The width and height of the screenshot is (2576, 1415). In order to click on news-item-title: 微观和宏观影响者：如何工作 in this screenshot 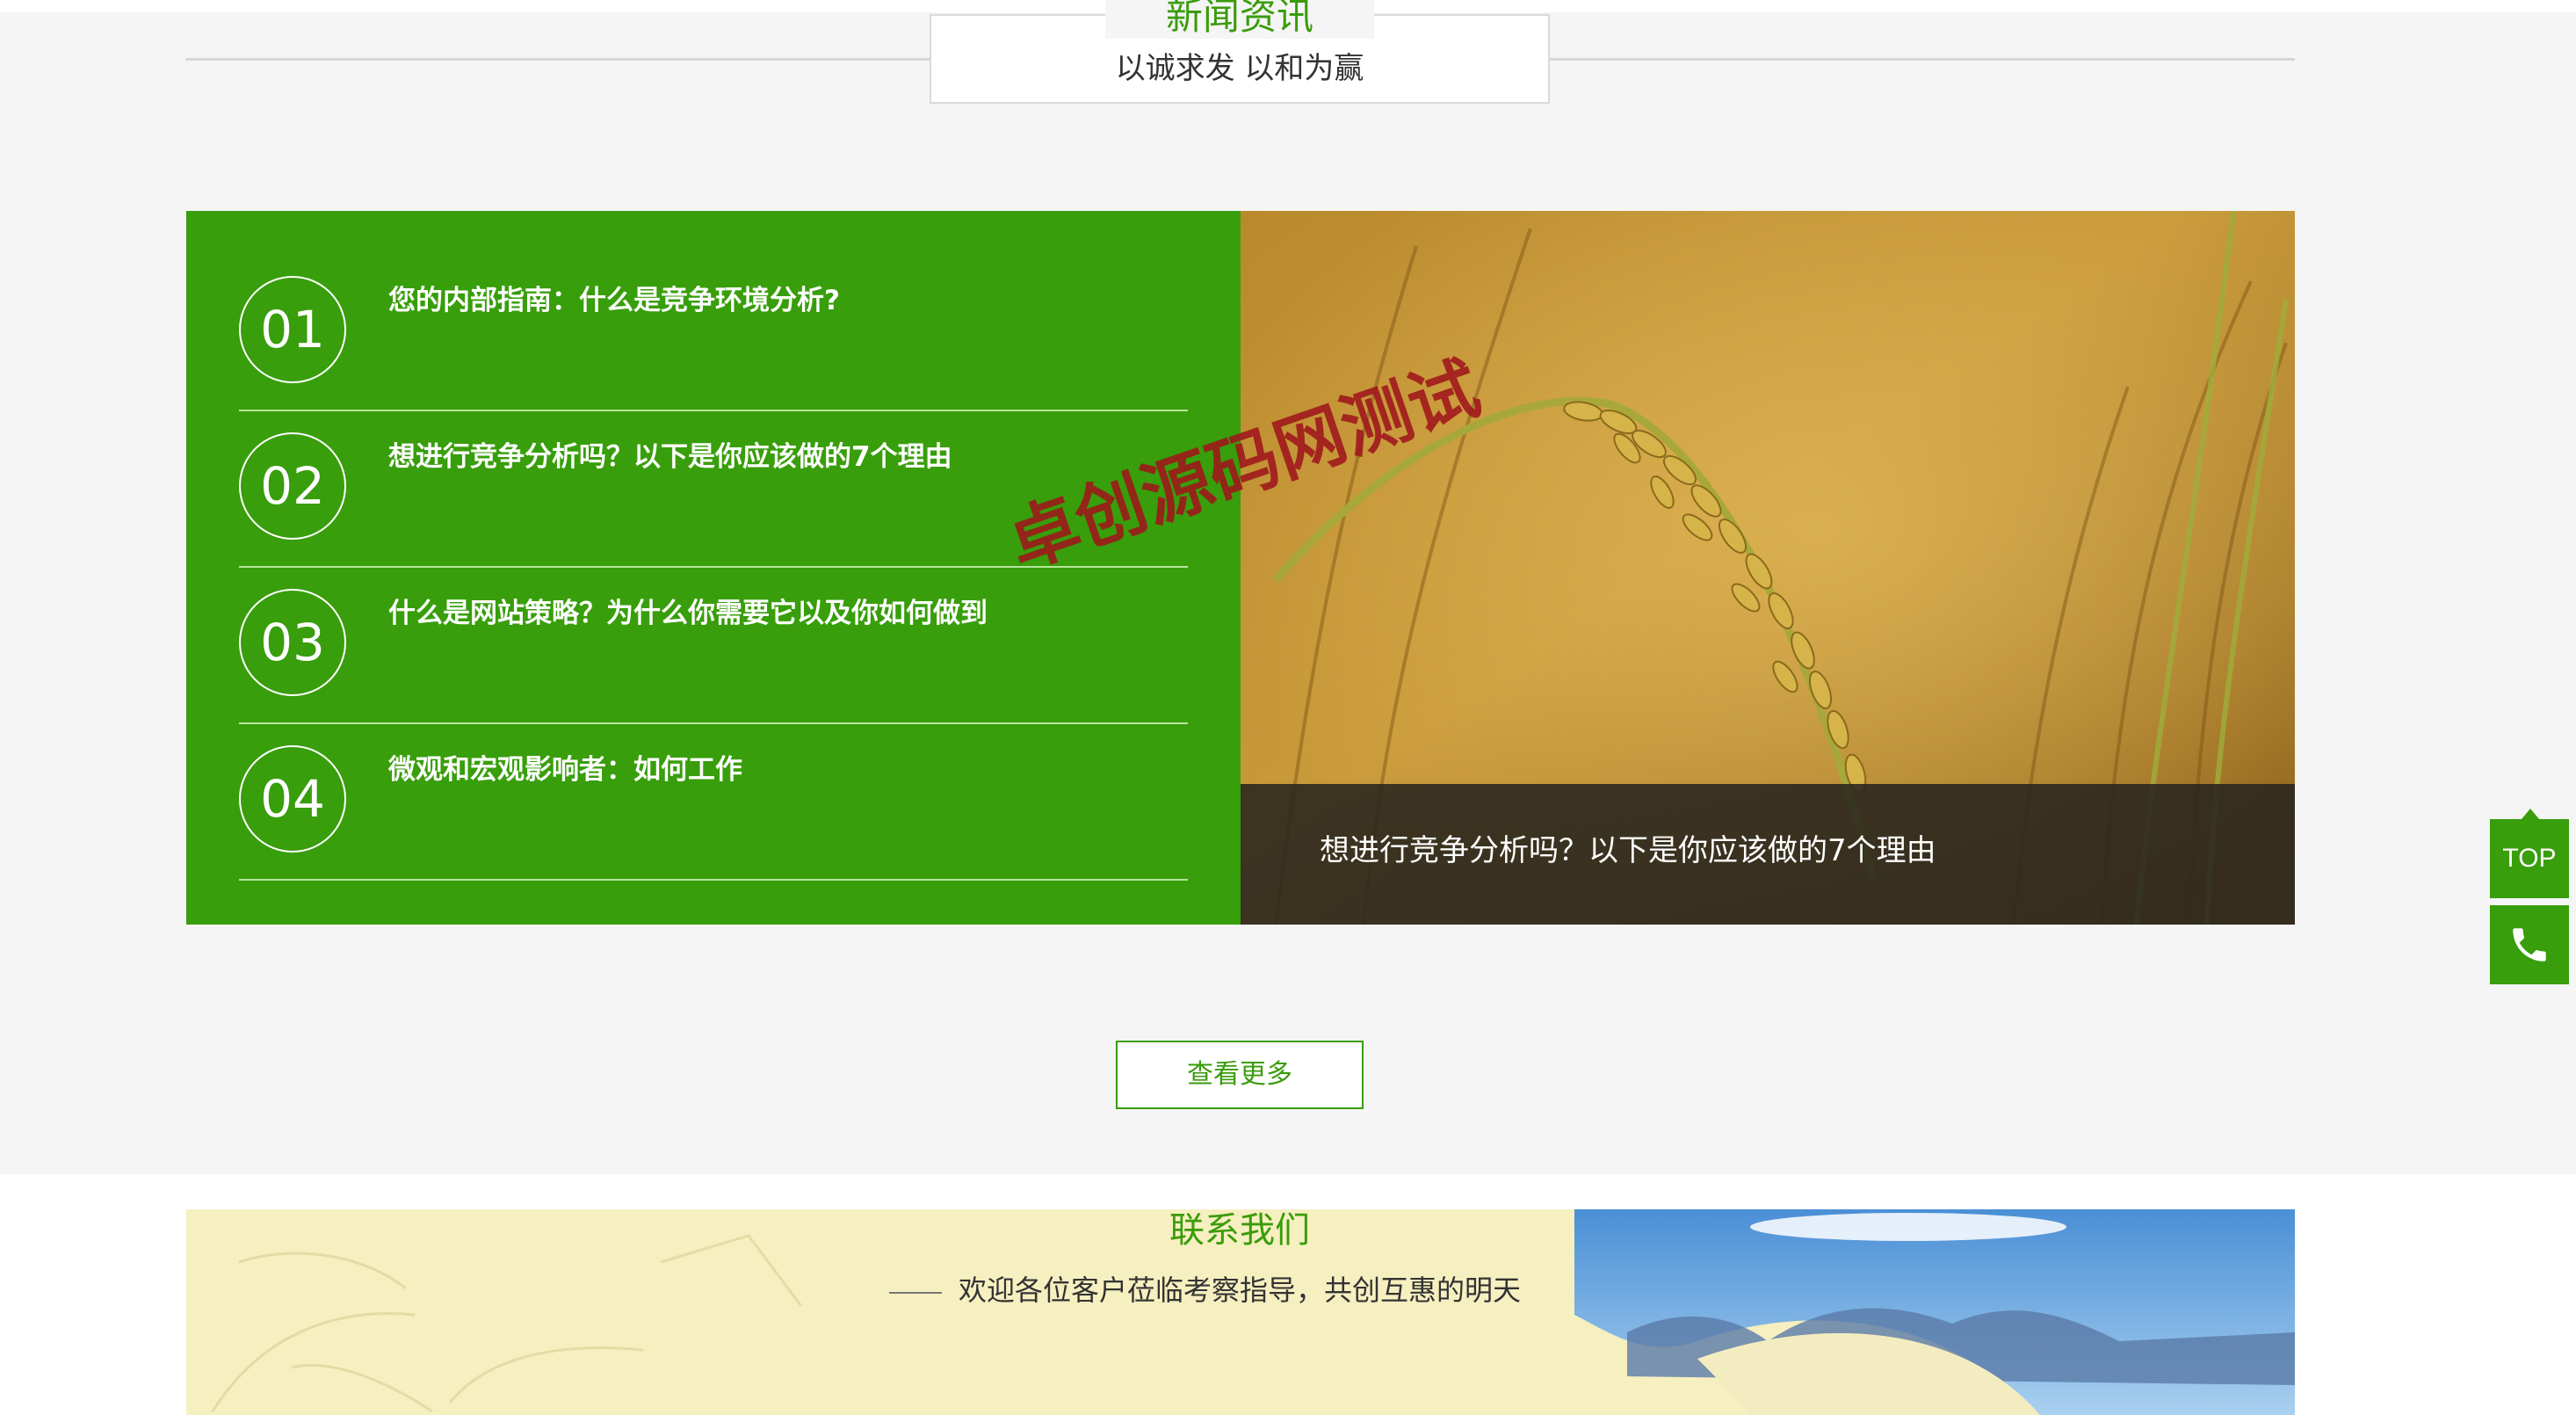, I will do `click(565, 770)`.